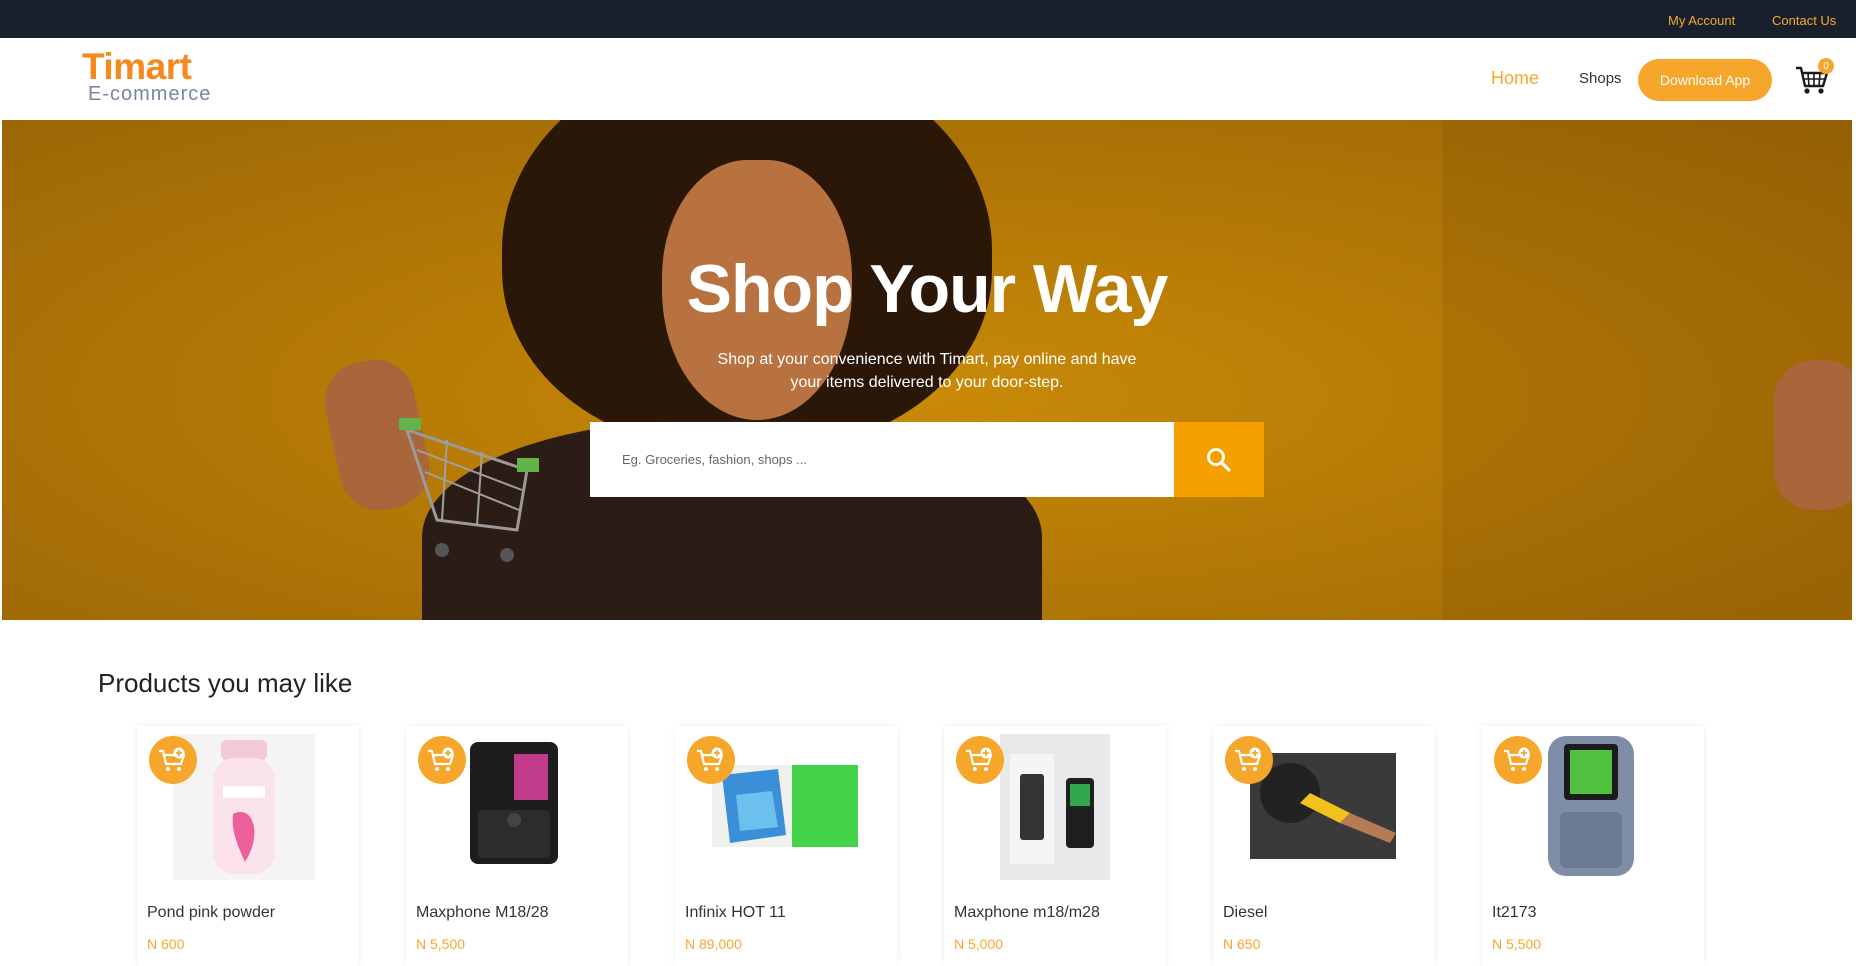  Describe the element at coordinates (225, 683) in the screenshot. I see `products-heading: Products you may like` at that location.